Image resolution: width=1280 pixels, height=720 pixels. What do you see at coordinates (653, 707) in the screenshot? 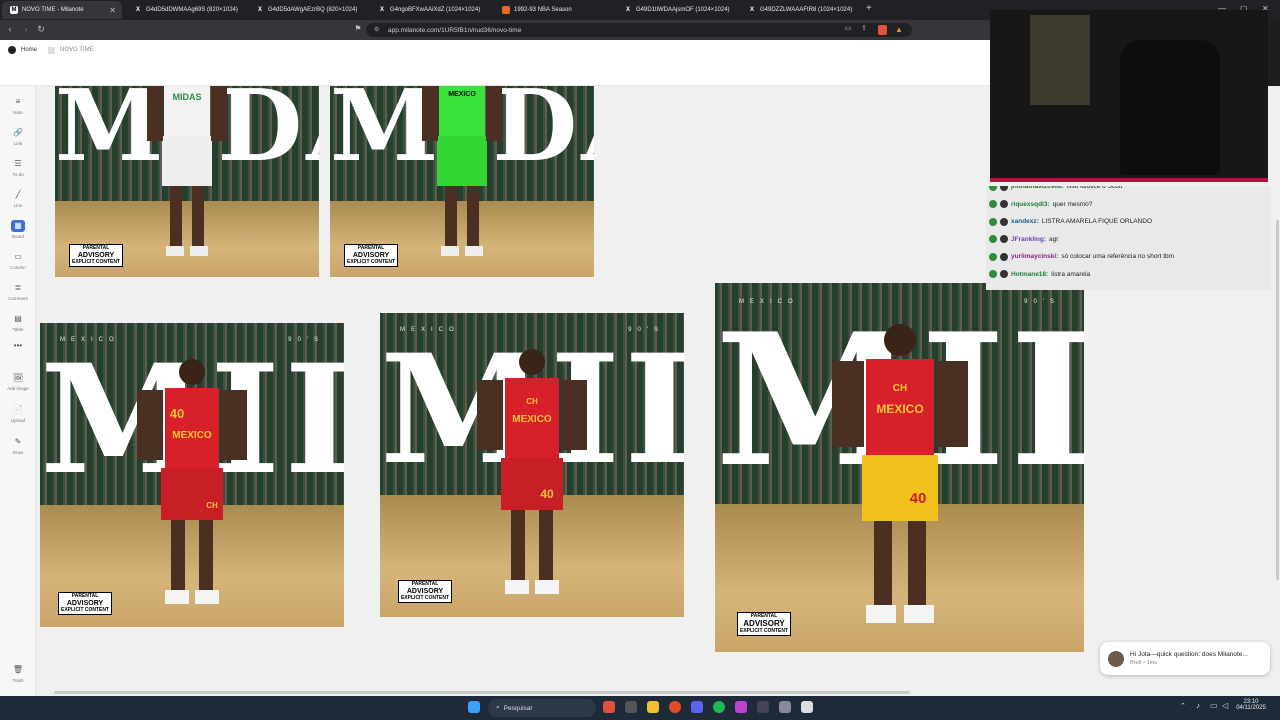
I see `file-explorer-icon` at bounding box center [653, 707].